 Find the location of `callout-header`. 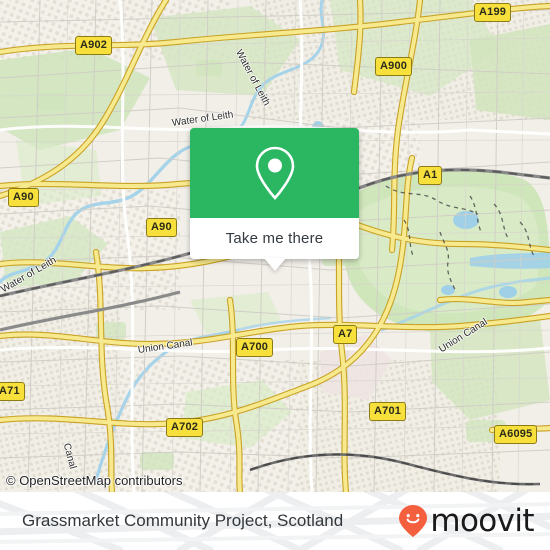

callout-header is located at coordinates (274, 173).